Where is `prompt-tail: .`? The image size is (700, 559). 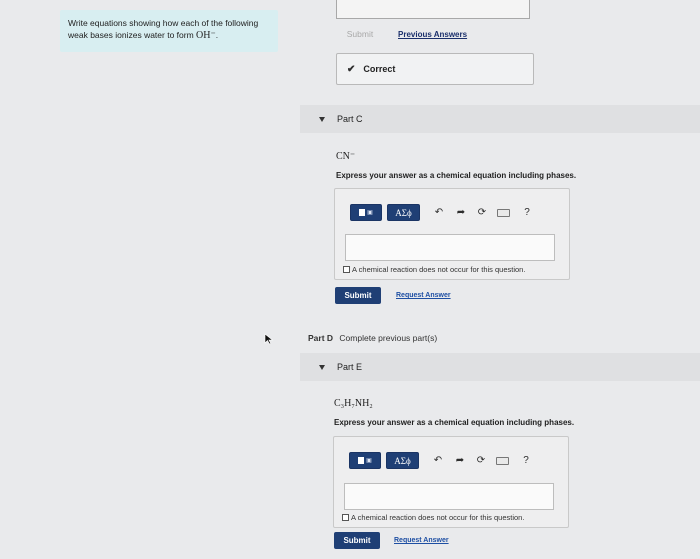 prompt-tail: . is located at coordinates (217, 35).